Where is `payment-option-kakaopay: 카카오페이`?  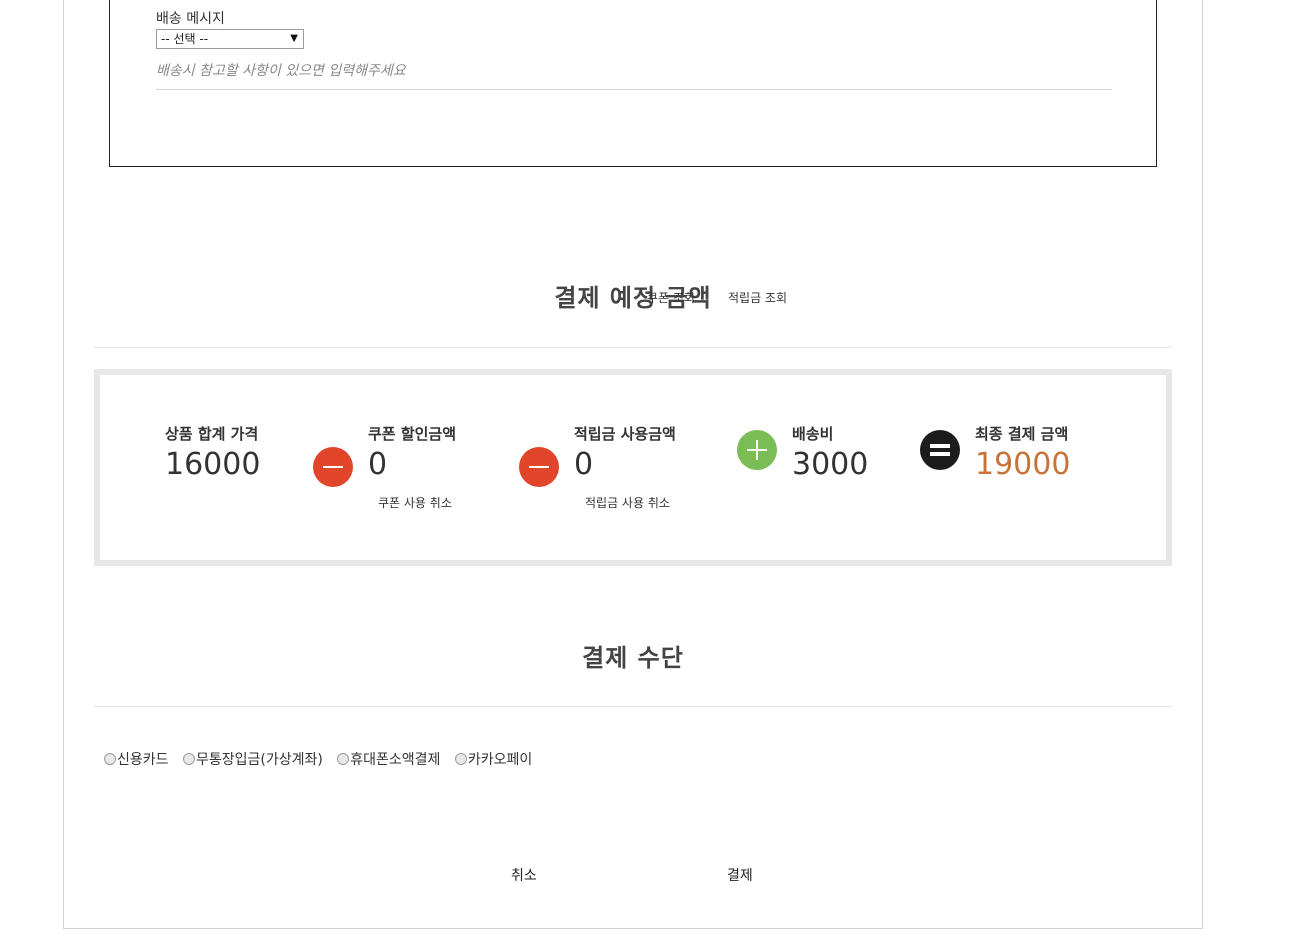 payment-option-kakaopay: 카카오페이 is located at coordinates (493, 759).